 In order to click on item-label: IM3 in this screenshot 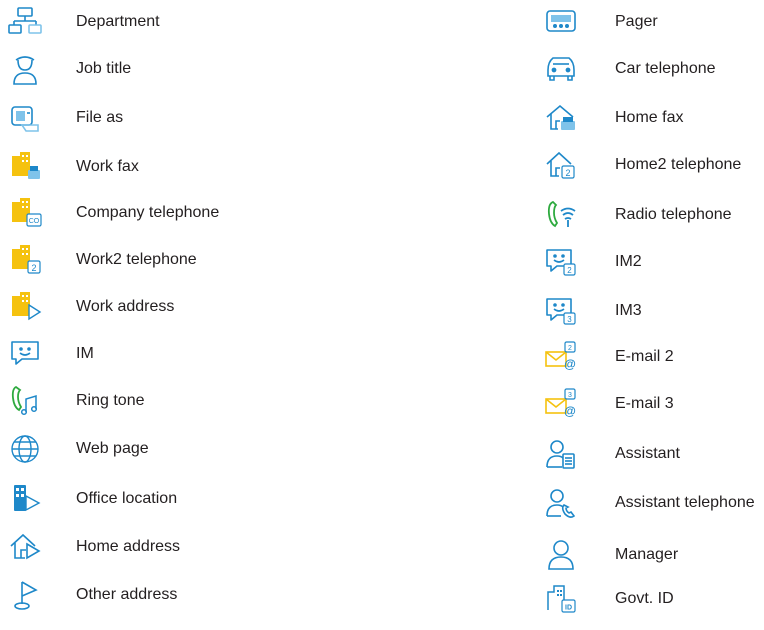, I will do `click(628, 310)`.